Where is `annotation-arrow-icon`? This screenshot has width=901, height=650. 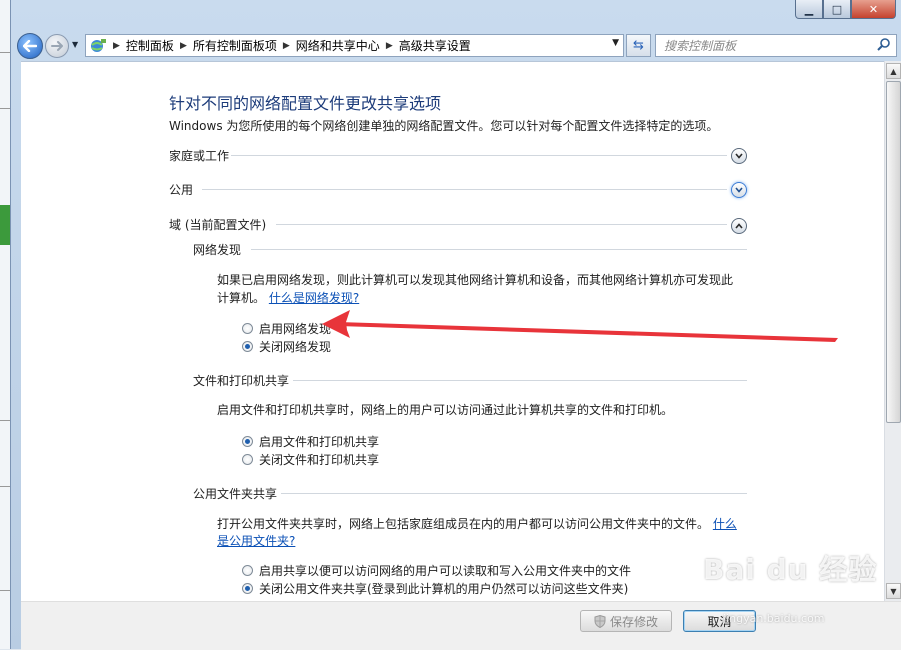
annotation-arrow-icon is located at coordinates (580, 326).